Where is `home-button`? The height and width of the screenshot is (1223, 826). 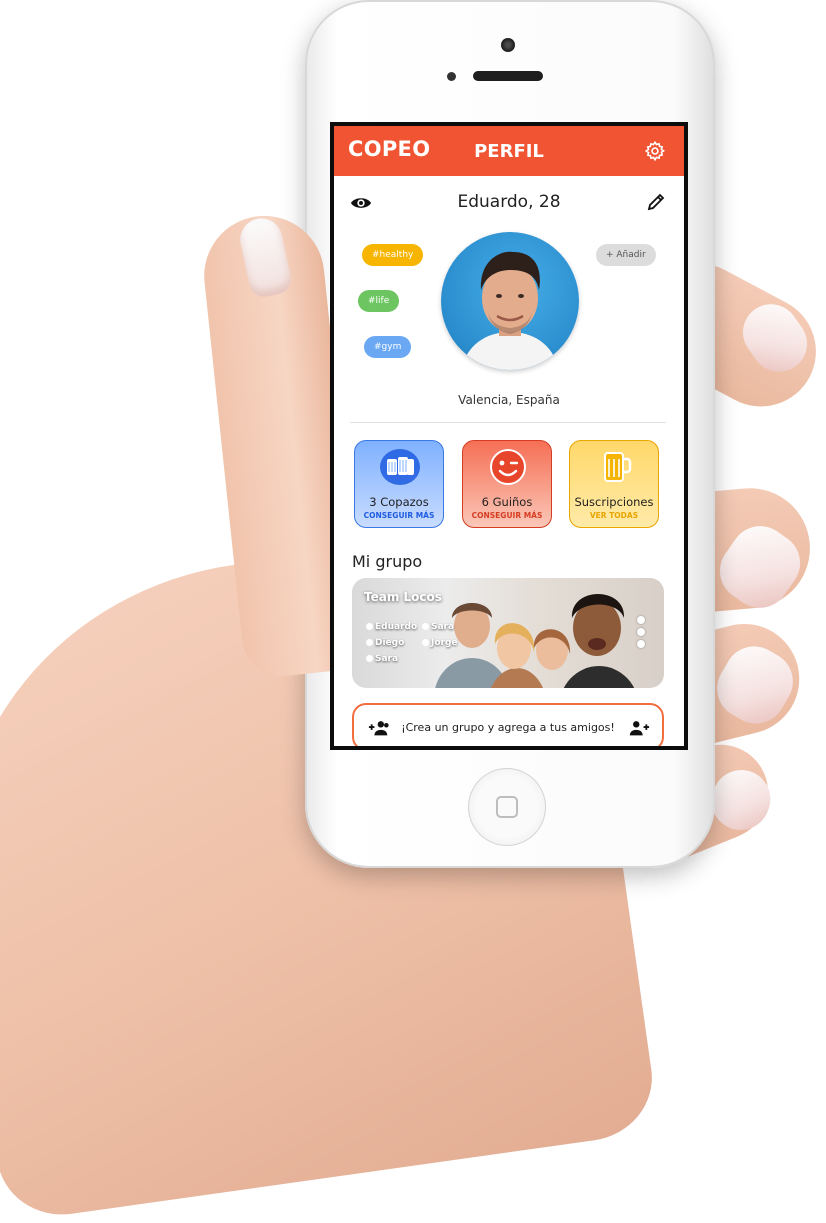
home-button is located at coordinates (507, 807).